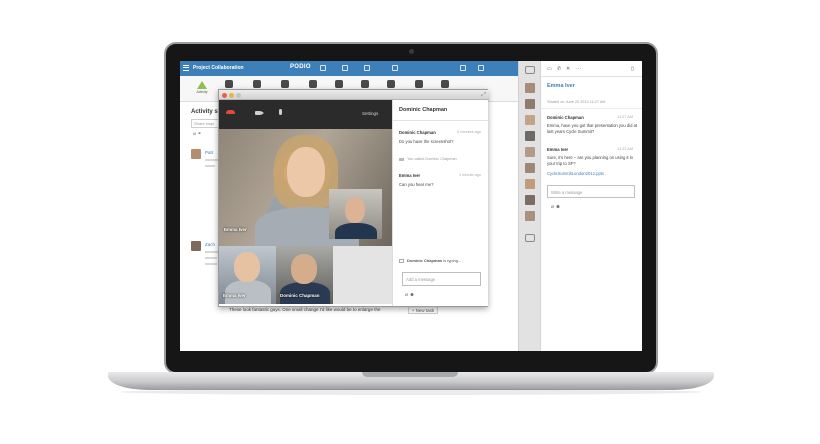 Image resolution: width=820 pixels, height=444 pixels. What do you see at coordinates (423, 310) in the screenshot?
I see `new-task-button: + New task` at bounding box center [423, 310].